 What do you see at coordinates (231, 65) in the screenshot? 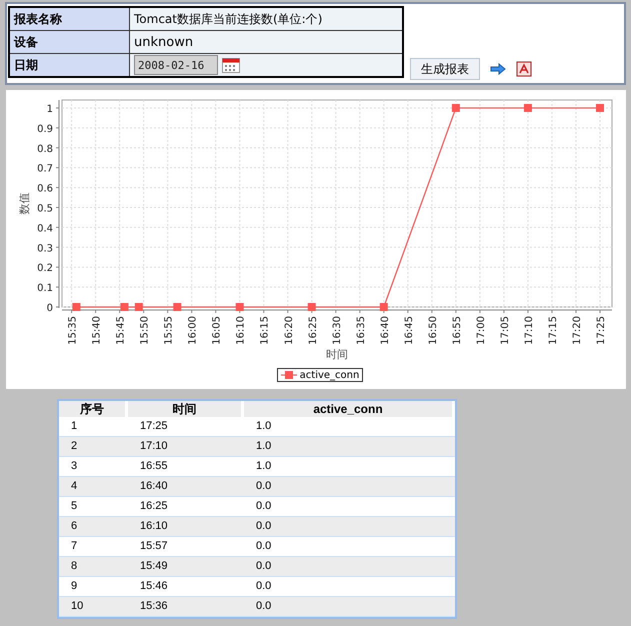
I see `calendar-icon` at bounding box center [231, 65].